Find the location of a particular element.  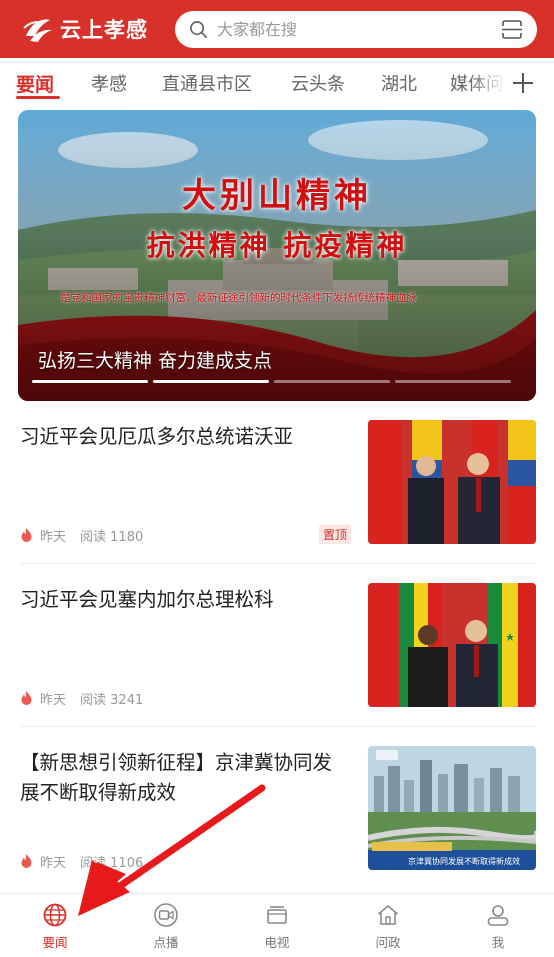

scan-icon is located at coordinates (512, 29).